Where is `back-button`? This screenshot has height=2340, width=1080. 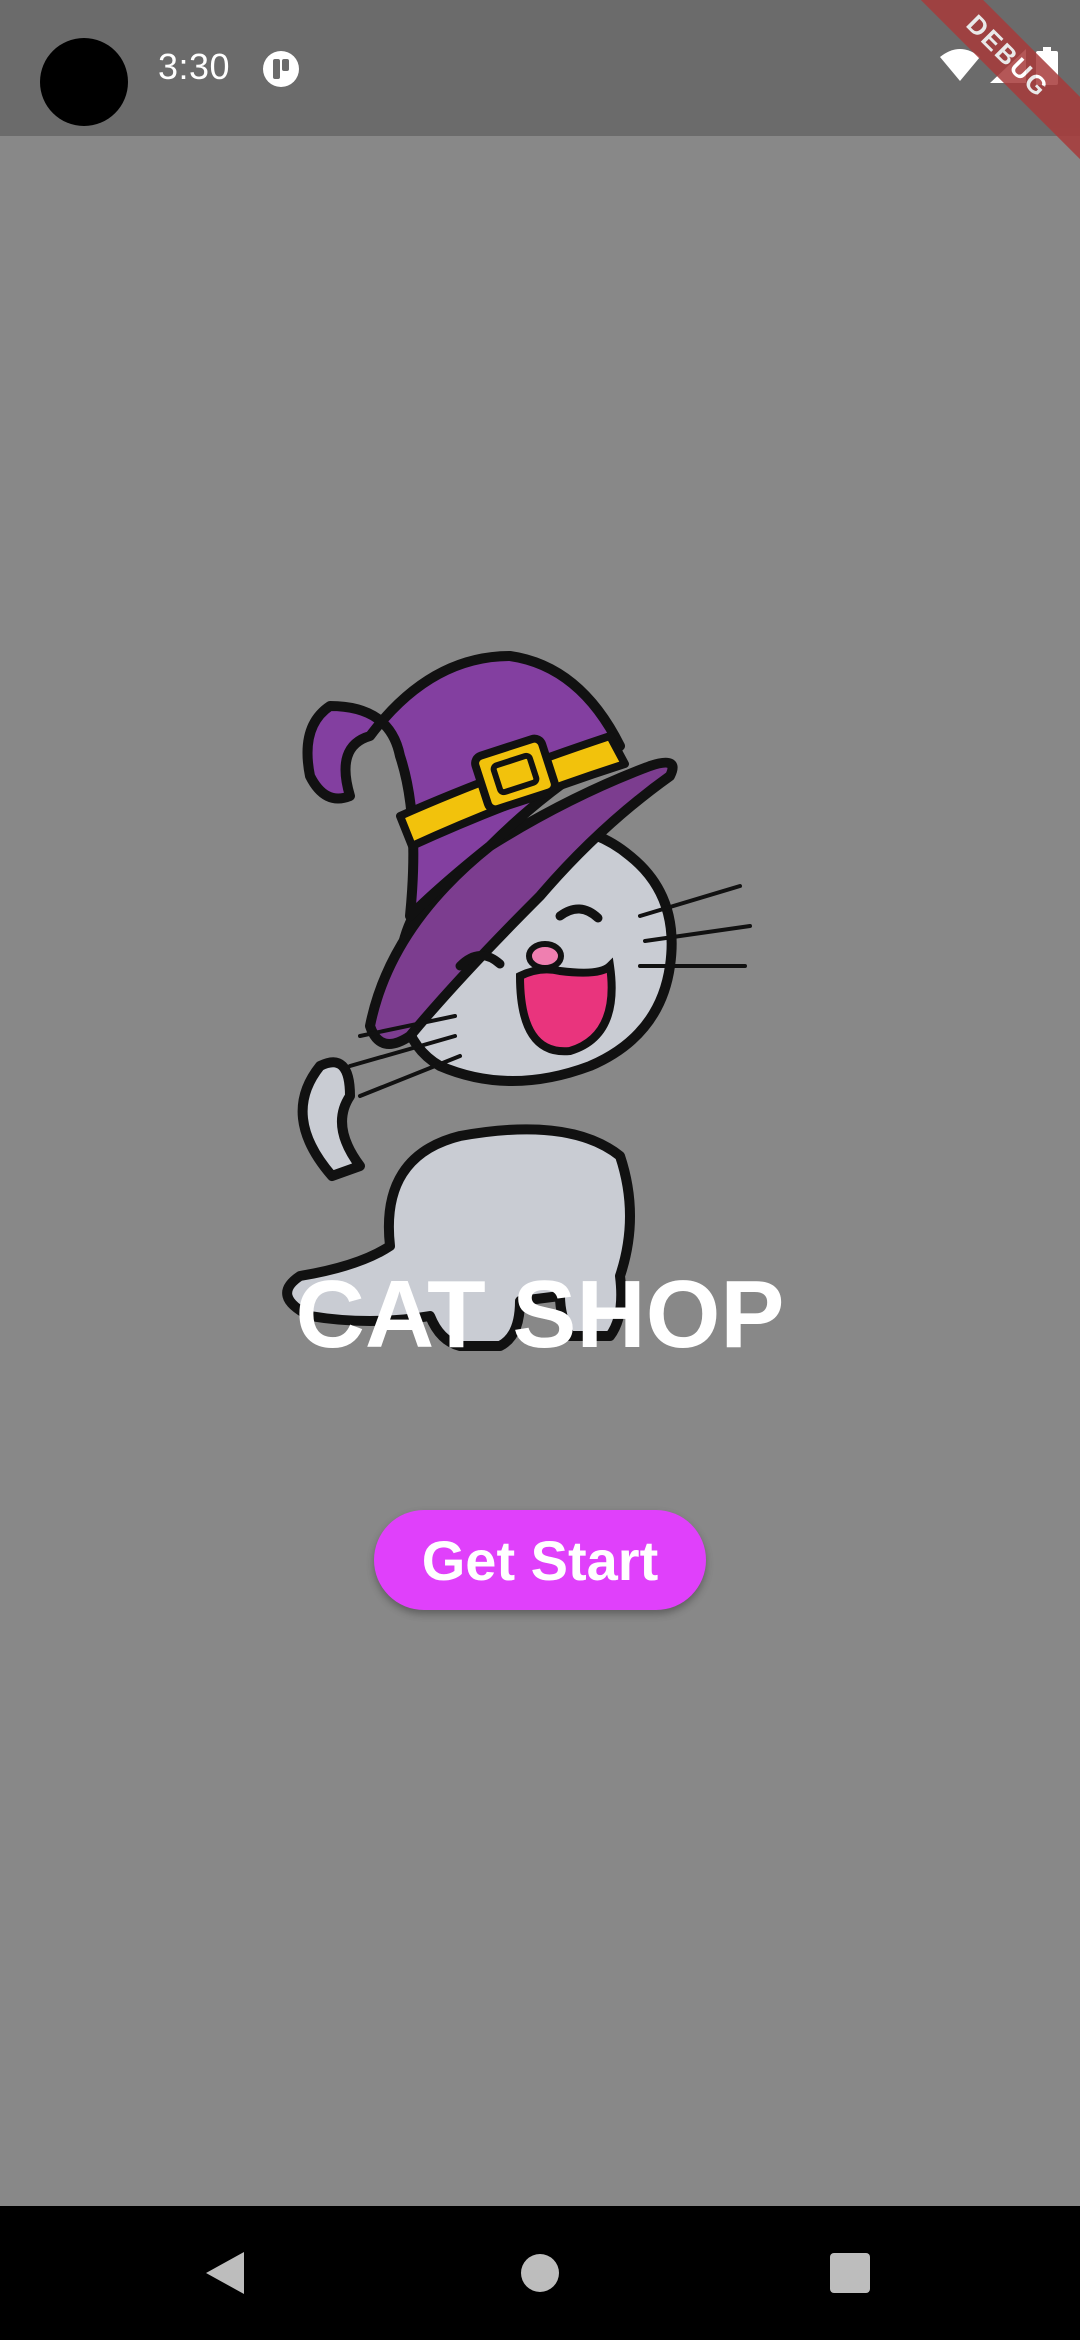
back-button is located at coordinates (225, 2273).